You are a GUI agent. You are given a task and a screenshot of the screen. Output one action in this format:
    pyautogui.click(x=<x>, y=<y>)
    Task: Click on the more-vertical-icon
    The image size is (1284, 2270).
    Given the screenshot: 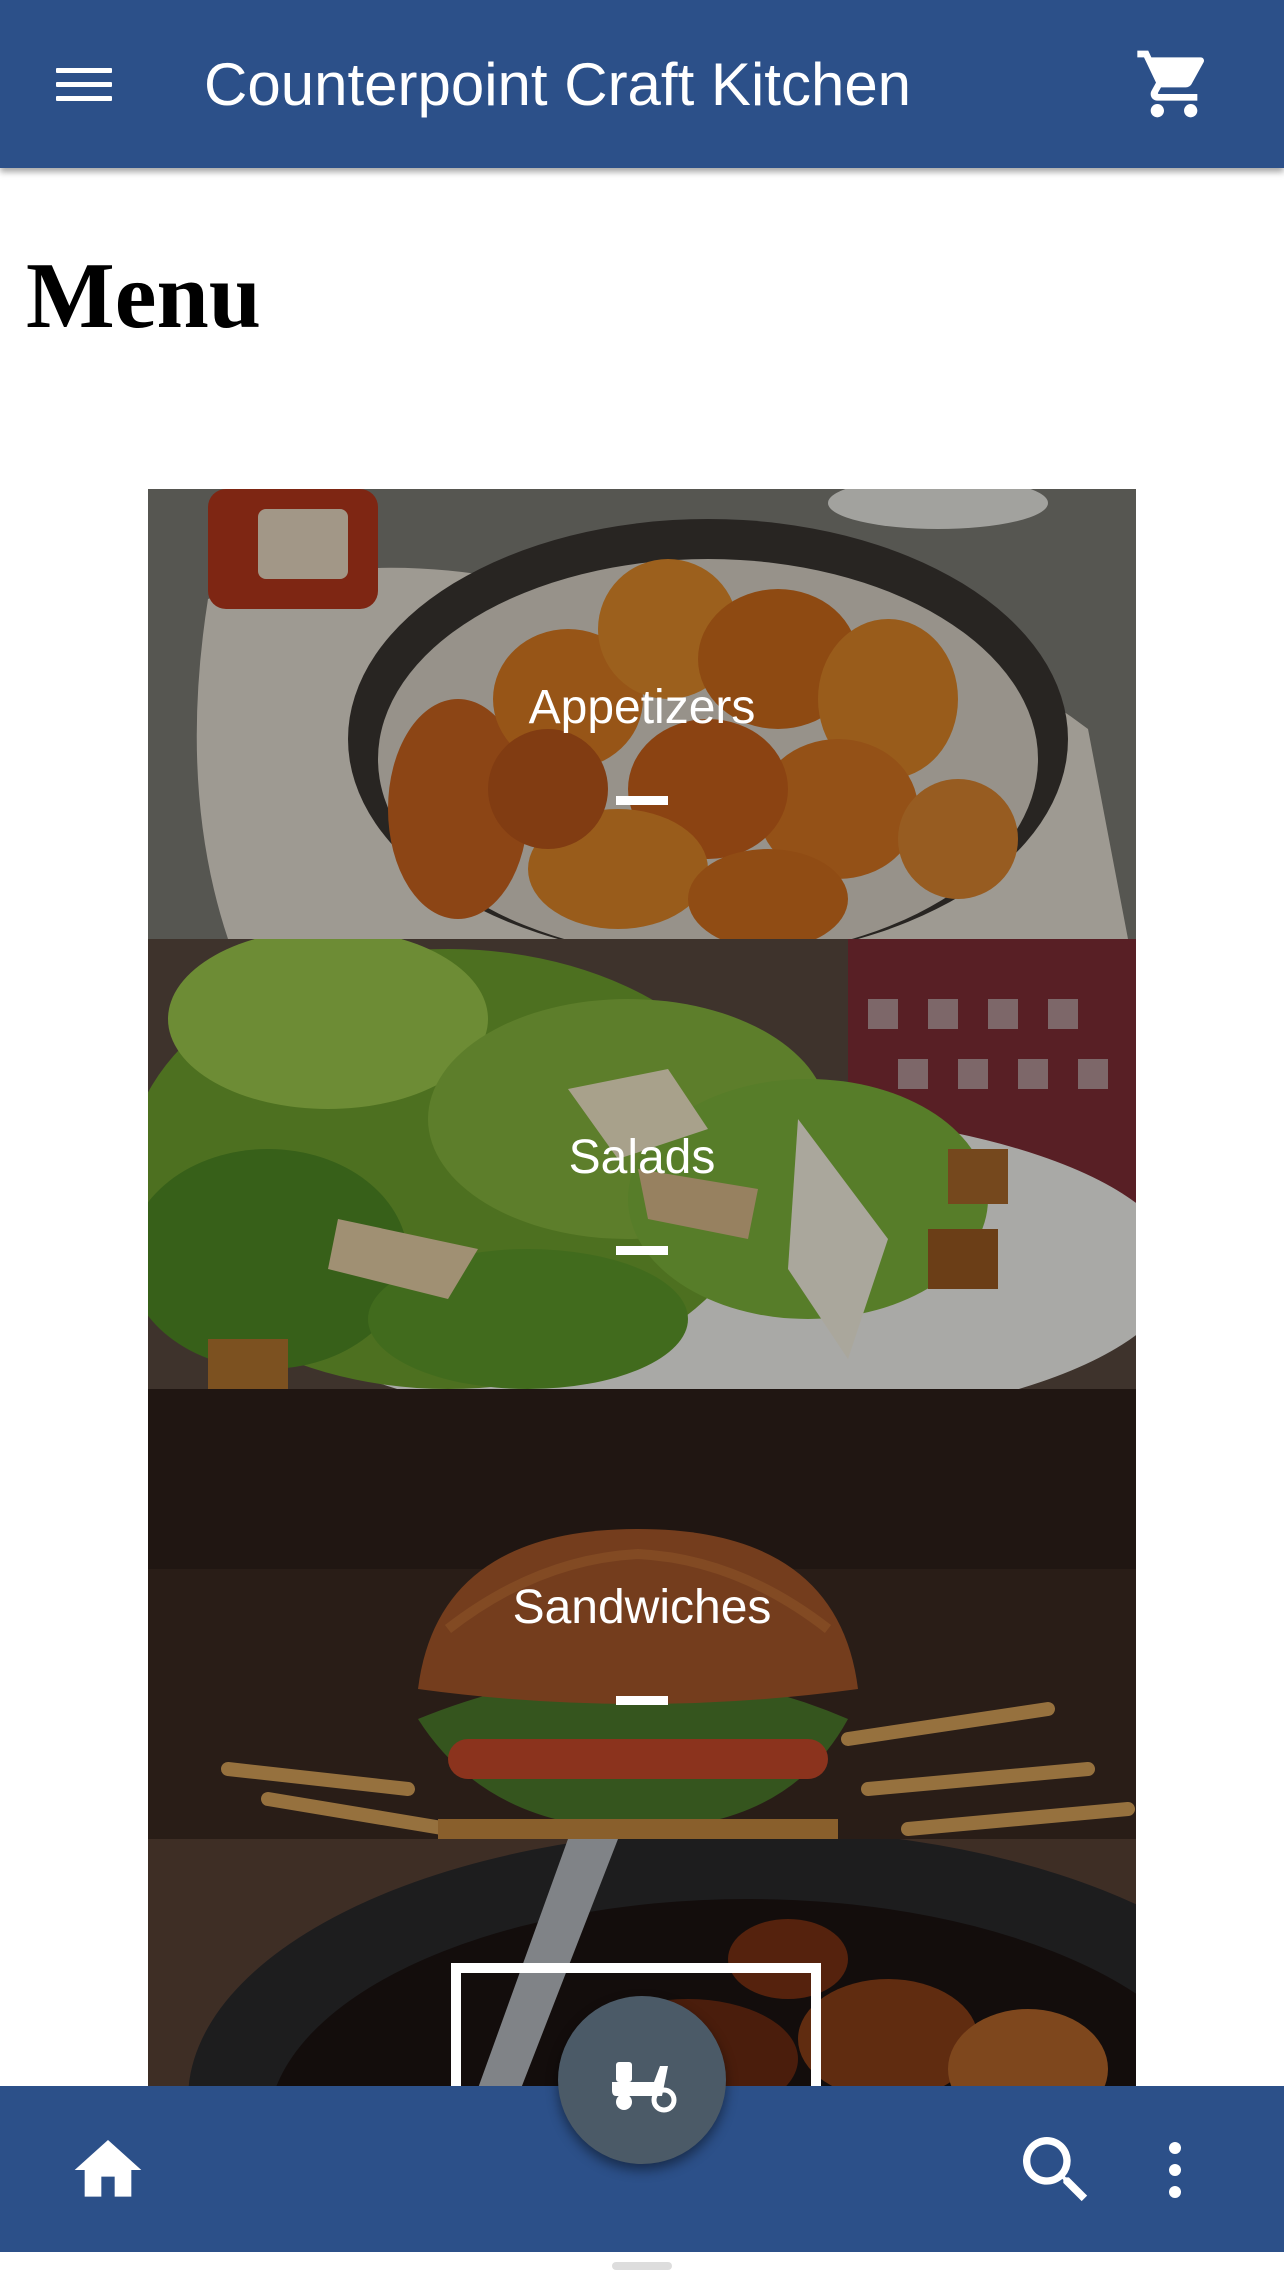 What is the action you would take?
    pyautogui.click(x=1175, y=2170)
    